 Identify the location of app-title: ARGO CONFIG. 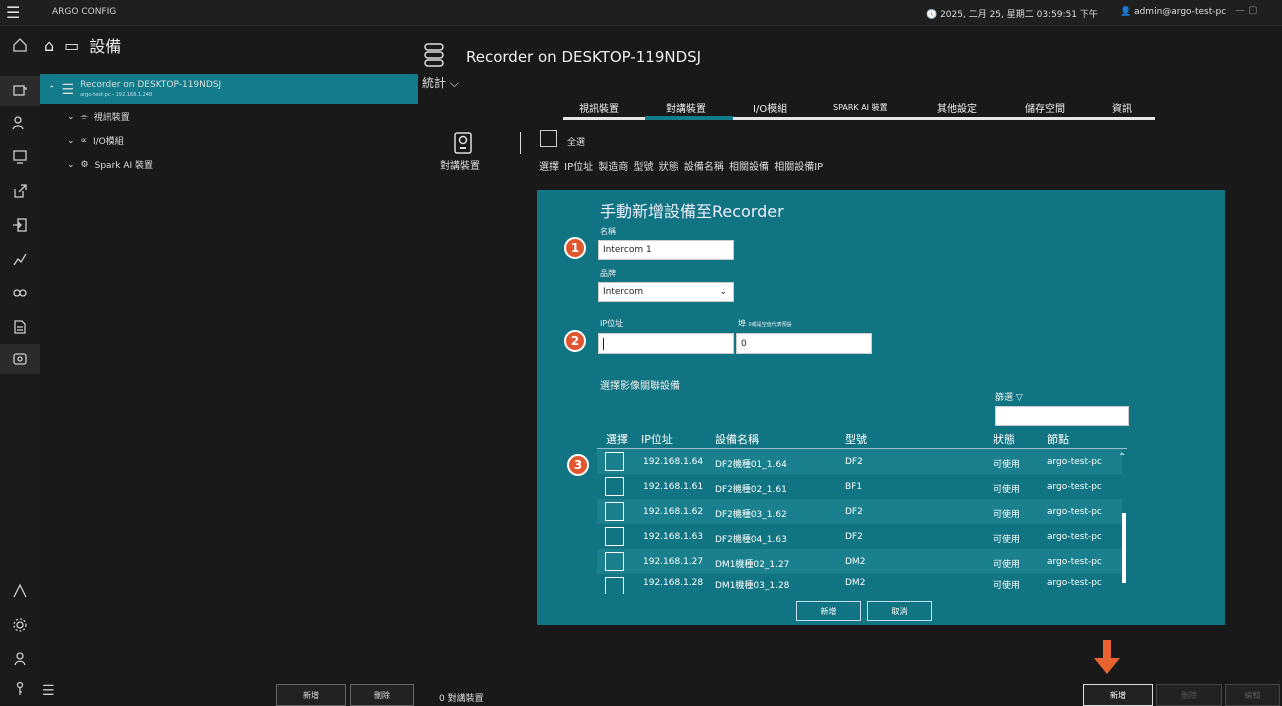
(84, 12).